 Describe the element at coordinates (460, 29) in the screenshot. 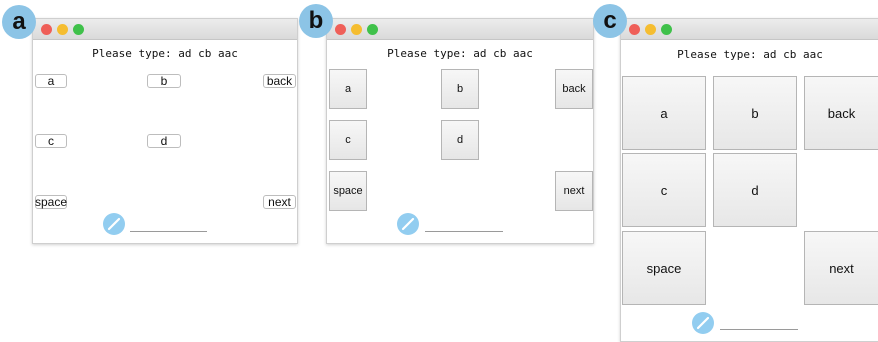

I see `titlebar-b` at that location.